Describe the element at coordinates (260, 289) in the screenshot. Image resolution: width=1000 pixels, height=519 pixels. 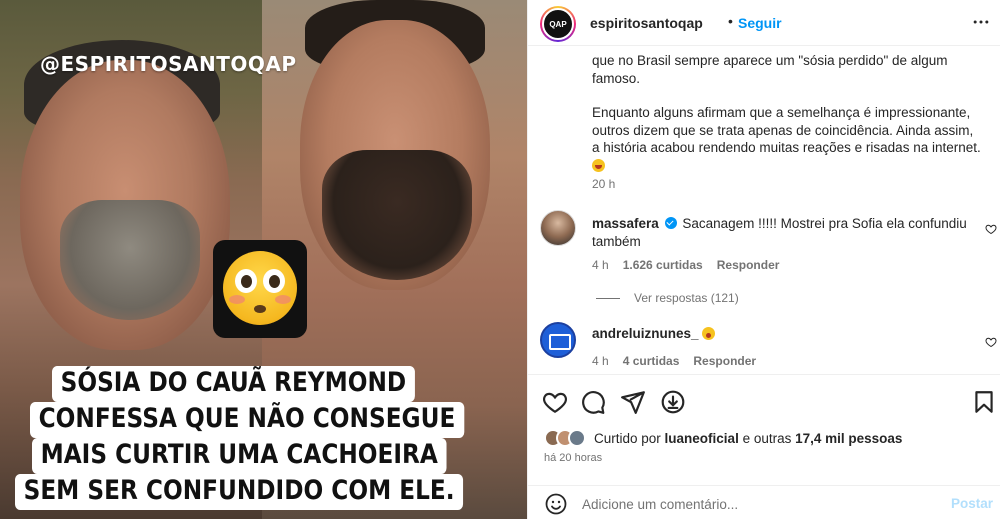
I see `flushed-face-emoji-icon` at that location.